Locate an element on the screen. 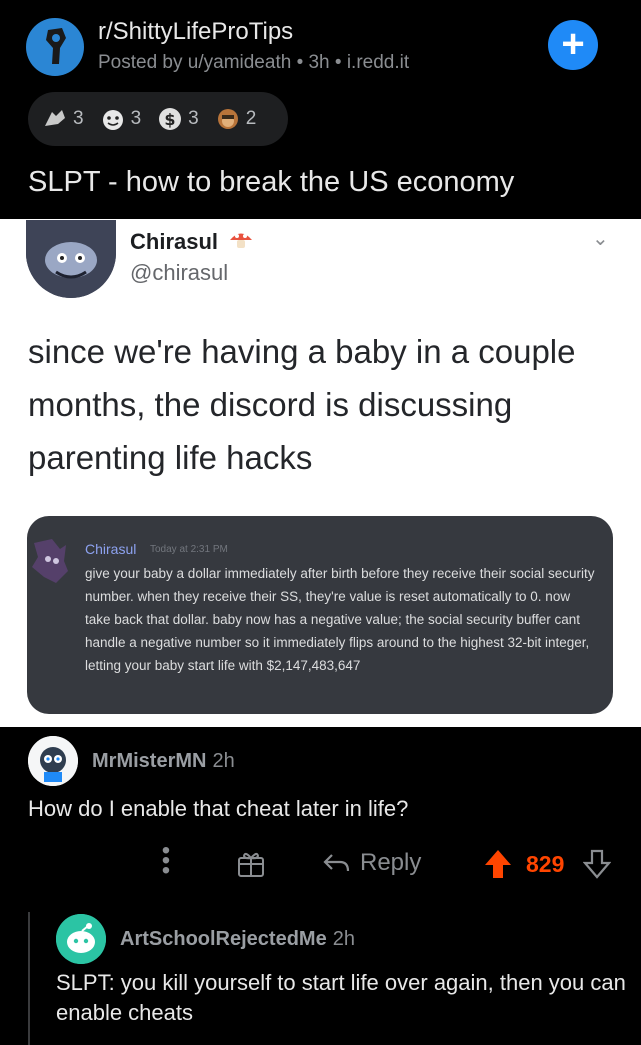 The image size is (641, 1045). tweet-author-name: Chirasul is located at coordinates (192, 242).